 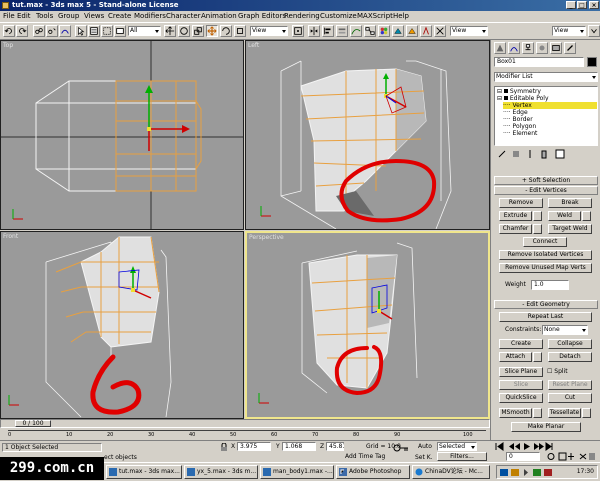 What do you see at coordinates (586, 413) in the screenshot?
I see `tessellate-settings-button` at bounding box center [586, 413].